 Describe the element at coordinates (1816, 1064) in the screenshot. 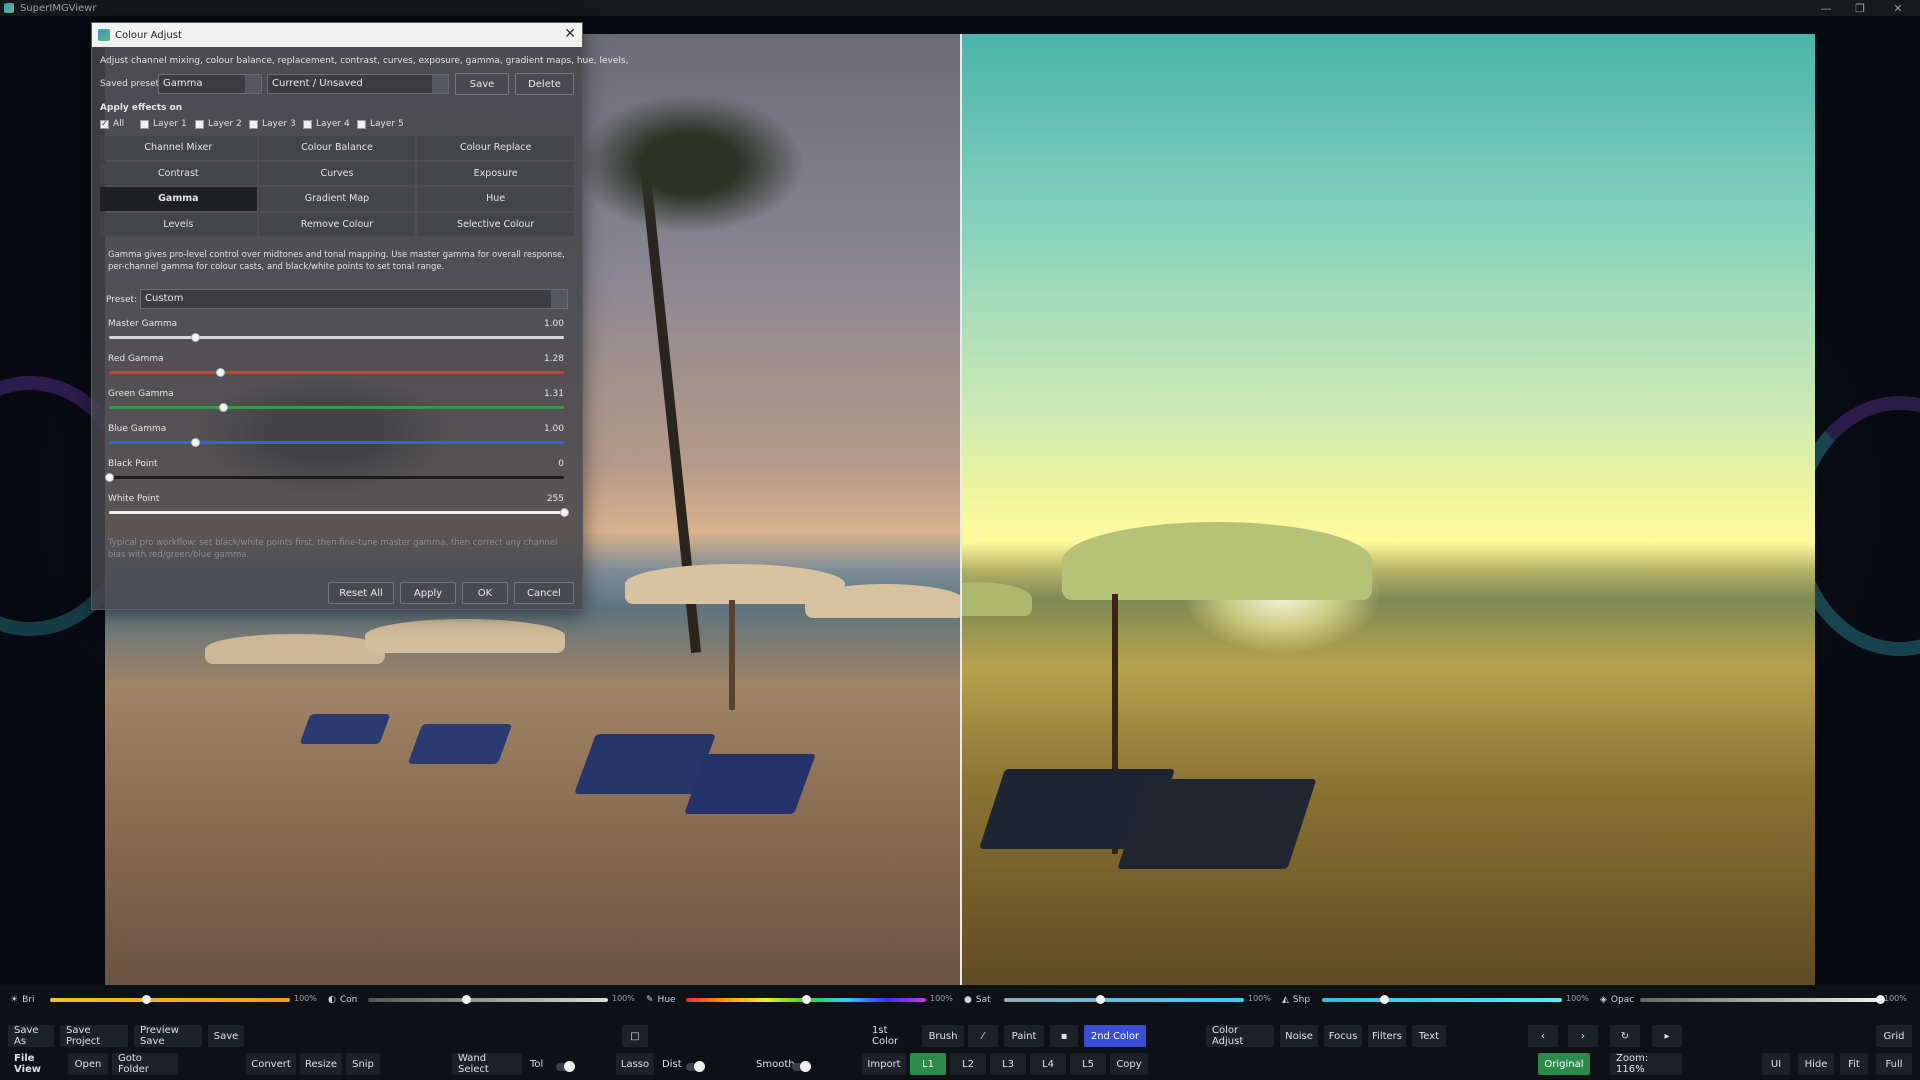

I see `hide-button: Hide` at that location.